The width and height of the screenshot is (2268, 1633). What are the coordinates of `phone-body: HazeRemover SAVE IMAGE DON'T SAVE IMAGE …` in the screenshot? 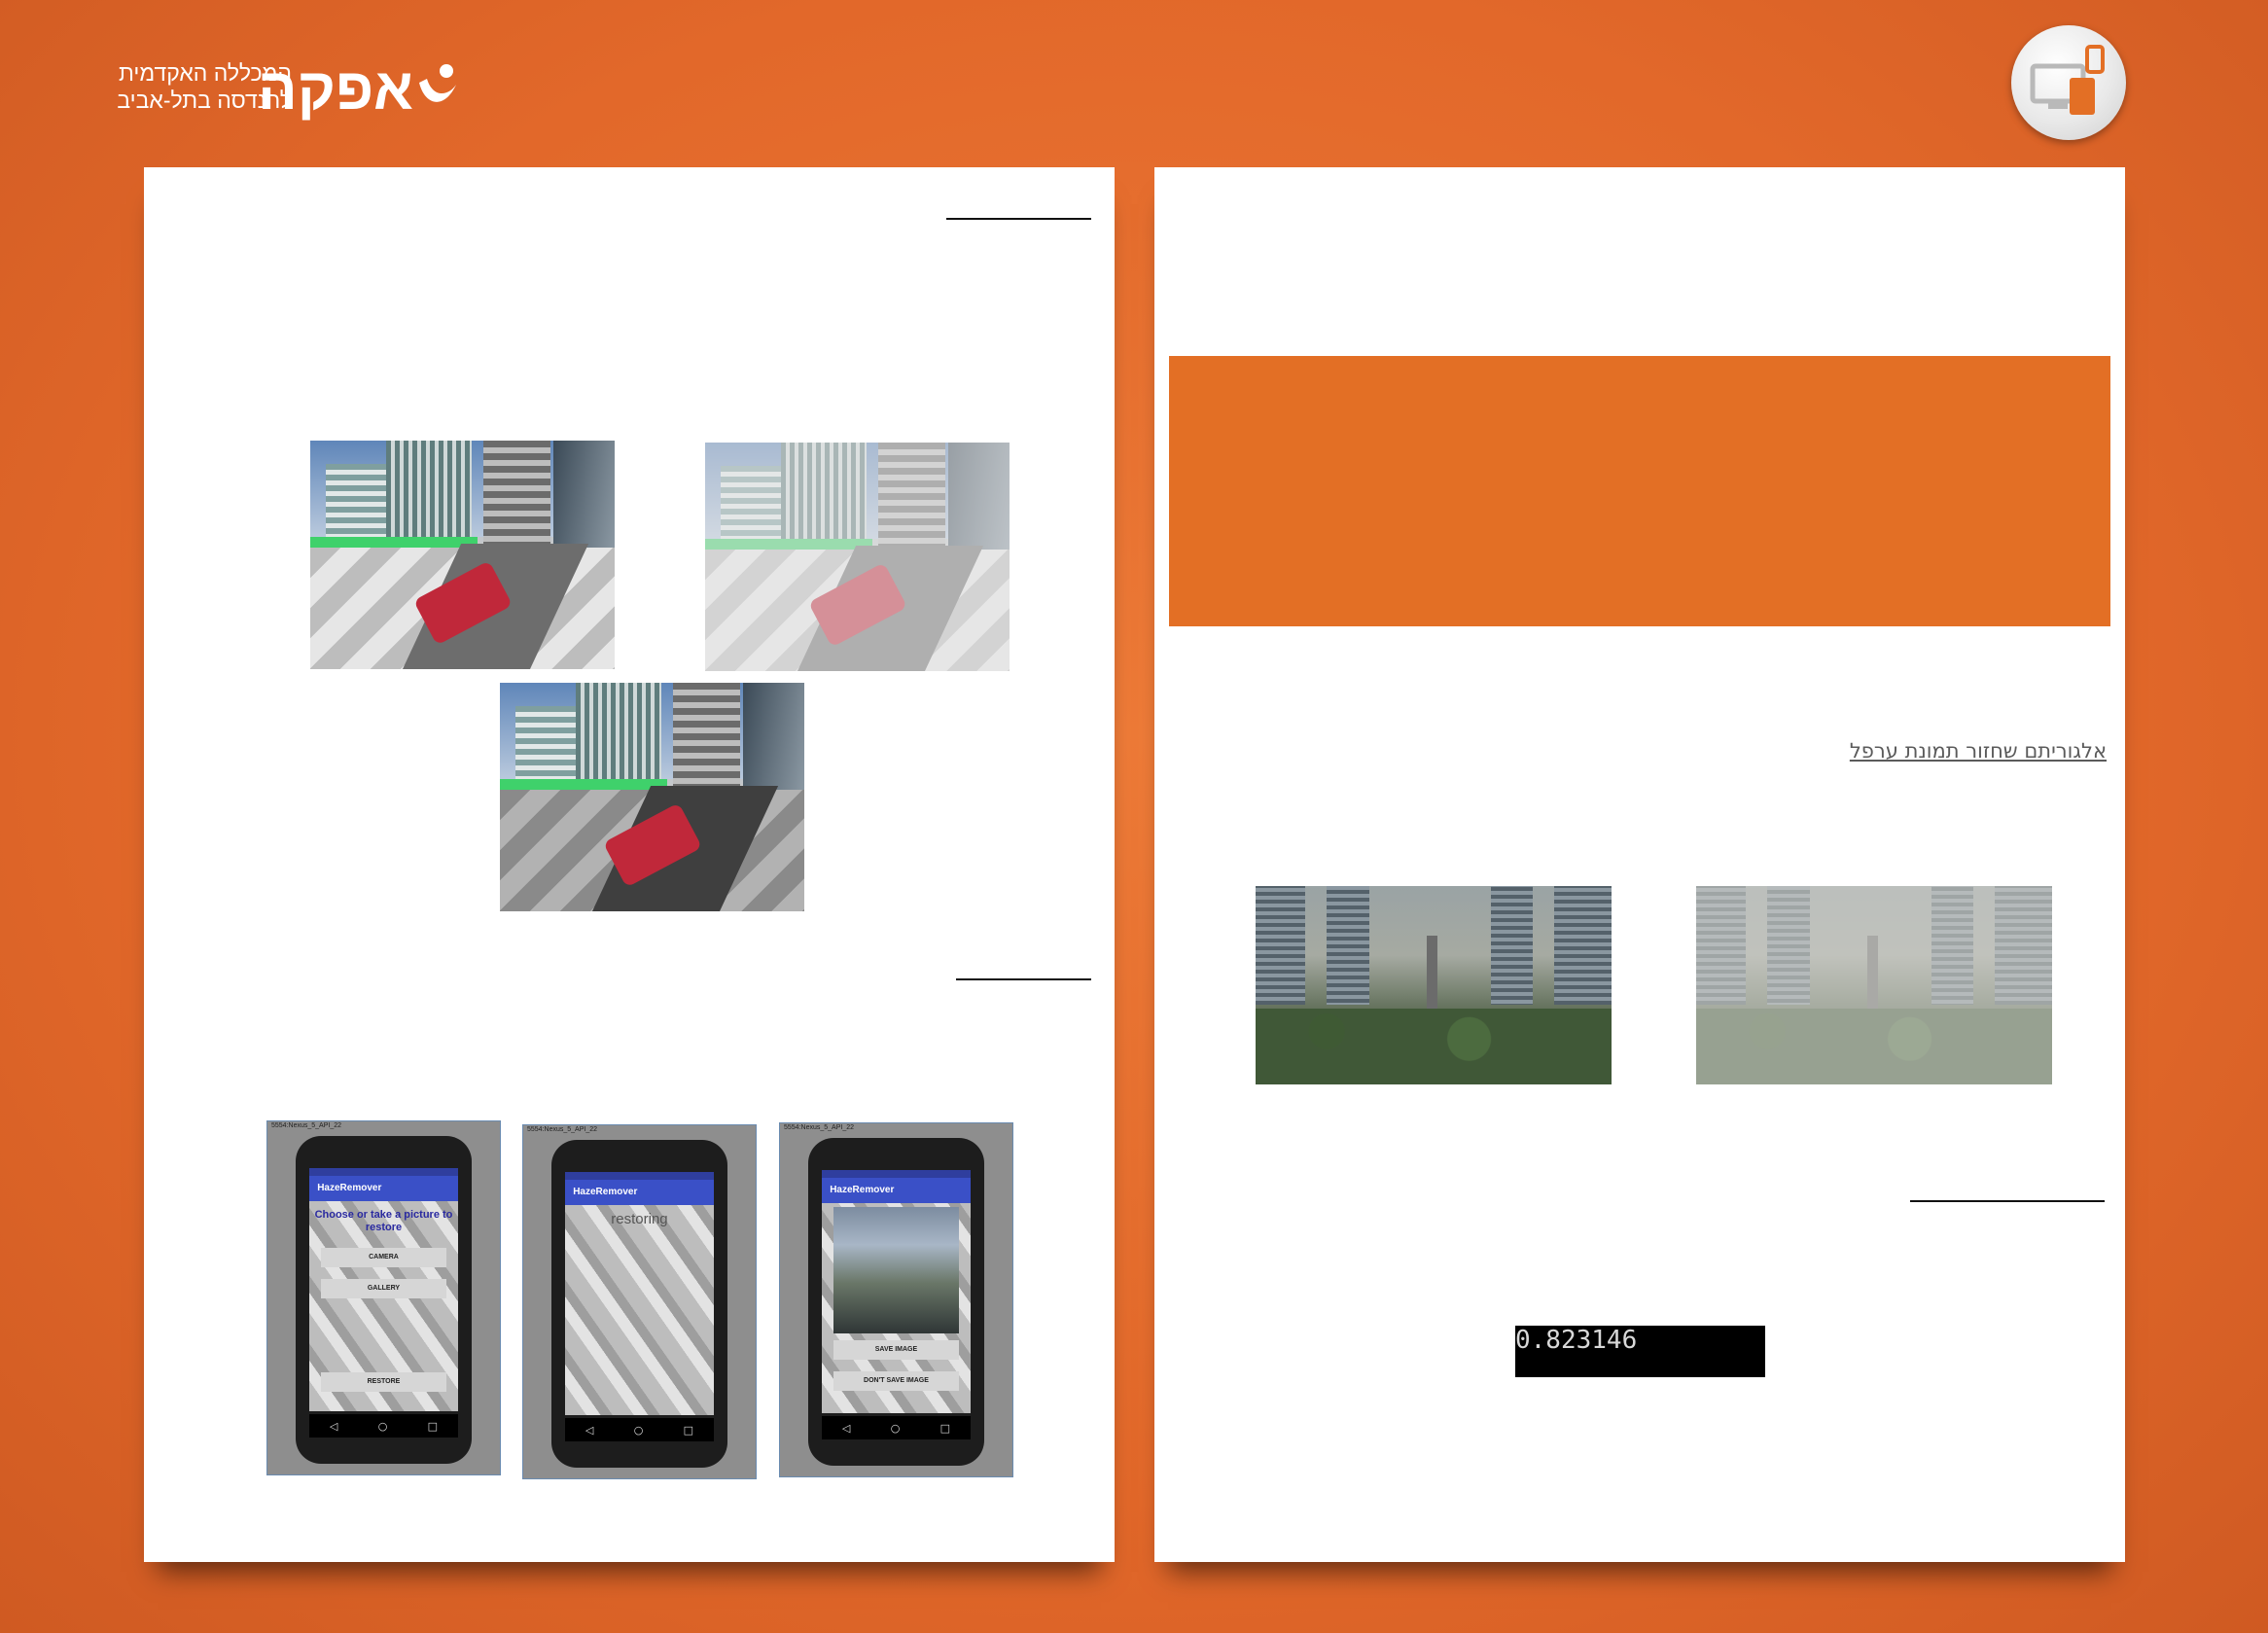 It's located at (896, 1302).